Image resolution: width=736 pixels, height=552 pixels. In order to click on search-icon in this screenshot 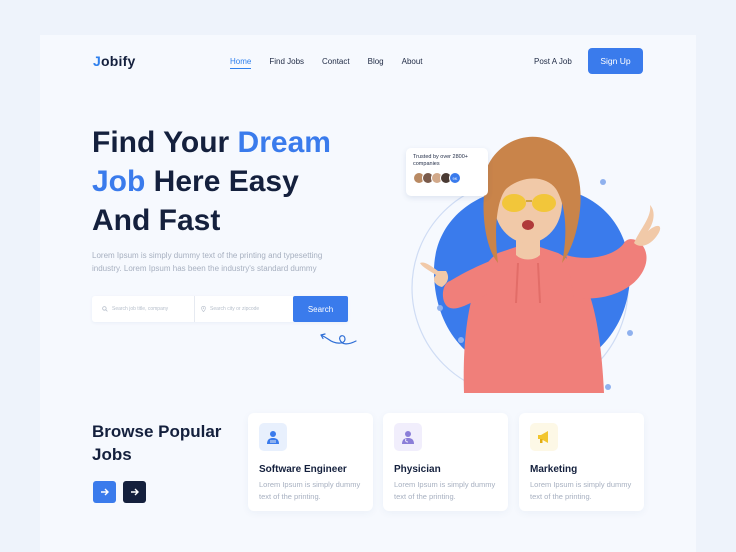, I will do `click(105, 309)`.